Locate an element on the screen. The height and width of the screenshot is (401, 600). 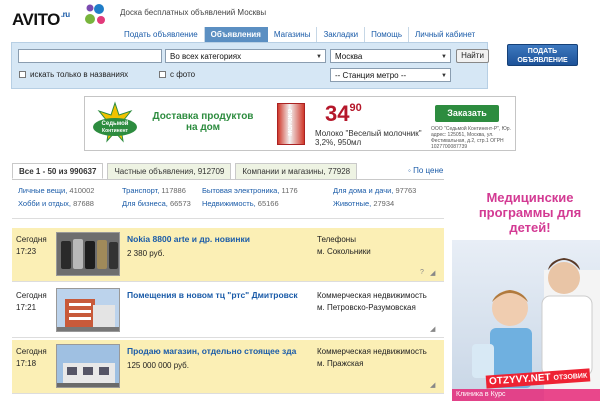
category-name: Хобби и отдых, is located at coordinates (45, 203).